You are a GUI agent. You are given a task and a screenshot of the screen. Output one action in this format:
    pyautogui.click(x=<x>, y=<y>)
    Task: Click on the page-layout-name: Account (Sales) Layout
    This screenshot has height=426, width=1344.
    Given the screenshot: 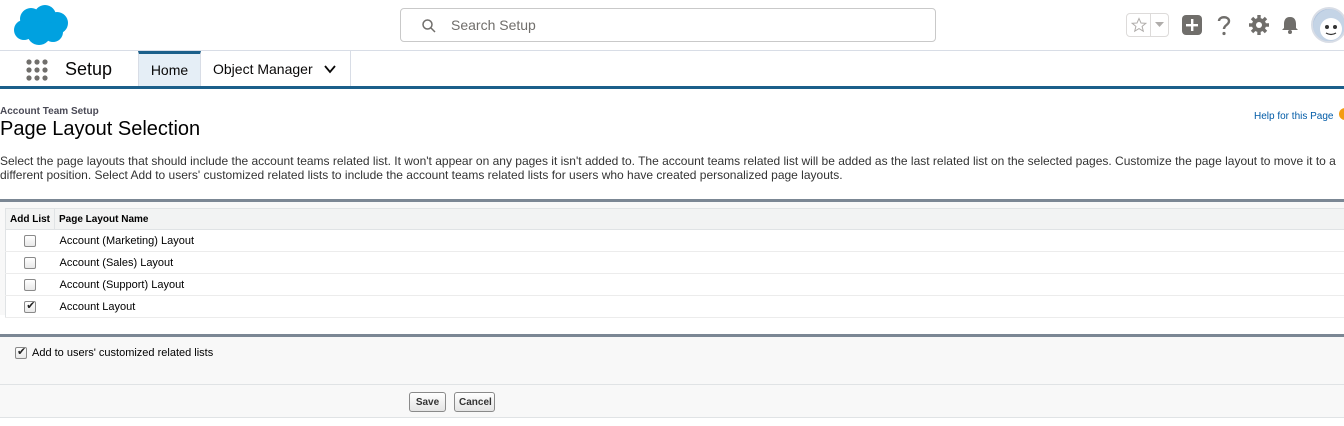 What is the action you would take?
    pyautogui.click(x=699, y=262)
    